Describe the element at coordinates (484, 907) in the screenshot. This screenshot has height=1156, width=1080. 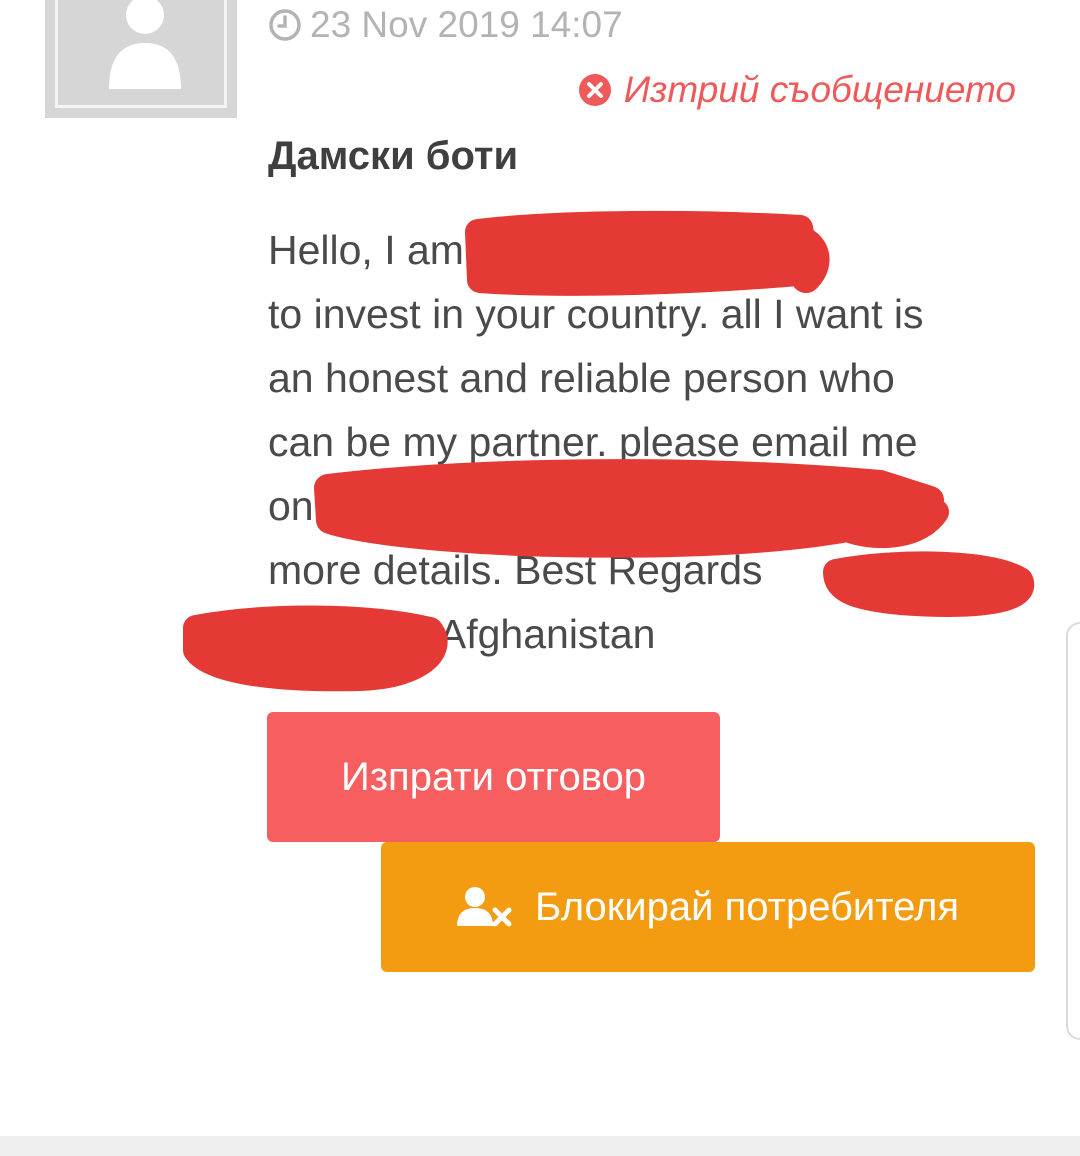
I see `user-x-icon` at that location.